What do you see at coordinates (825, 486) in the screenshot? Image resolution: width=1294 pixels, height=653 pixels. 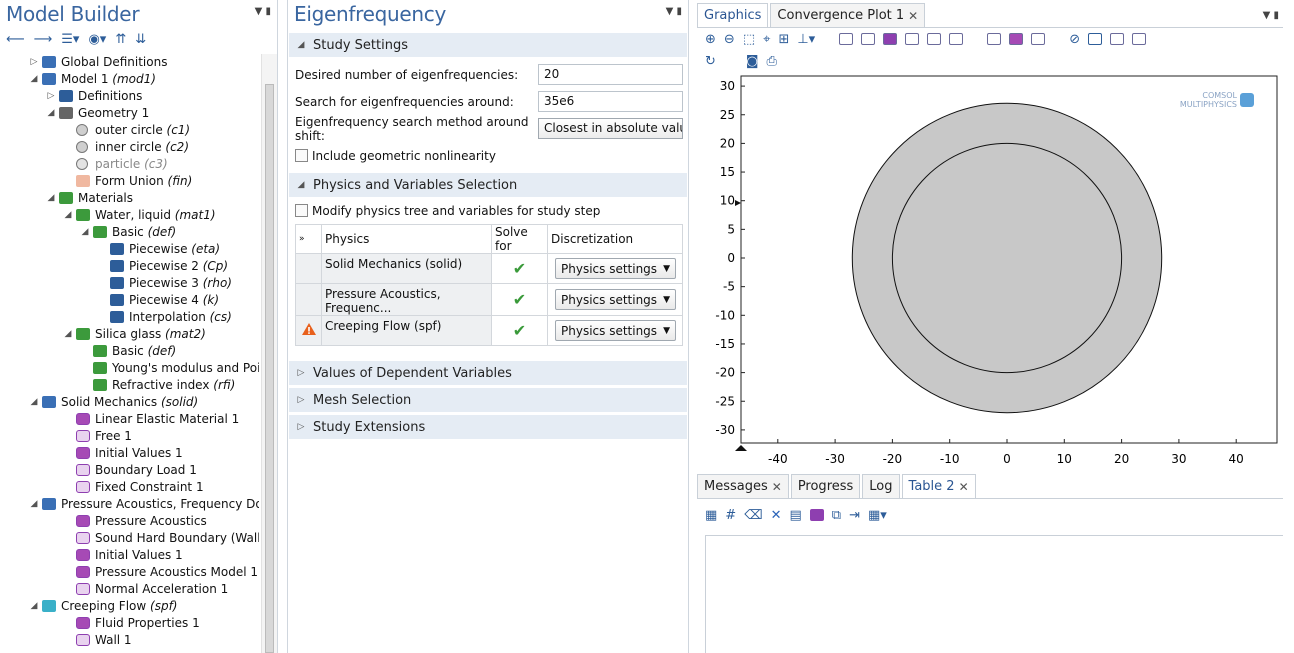 I see `tab-progress: Progress` at bounding box center [825, 486].